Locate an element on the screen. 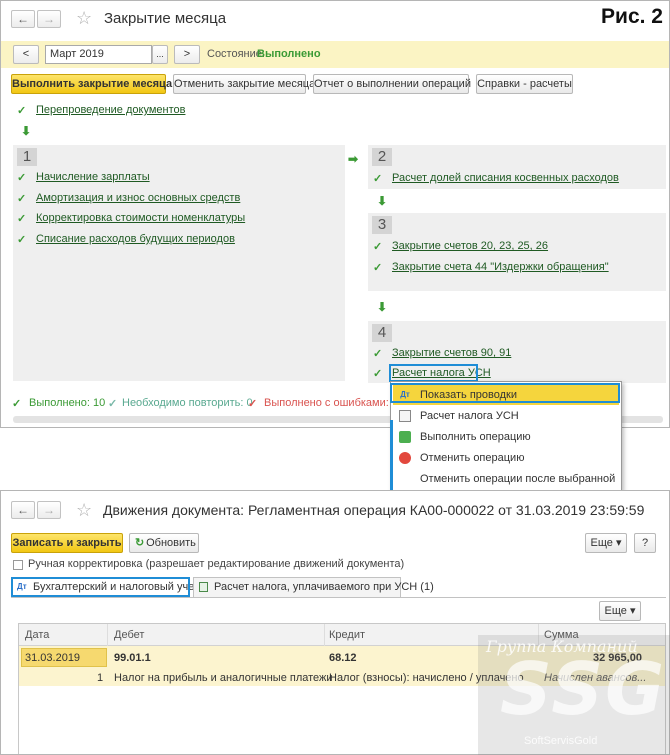 This screenshot has height=755, width=670. step-link: Расчет долей списания косвенных расходов is located at coordinates (505, 178).